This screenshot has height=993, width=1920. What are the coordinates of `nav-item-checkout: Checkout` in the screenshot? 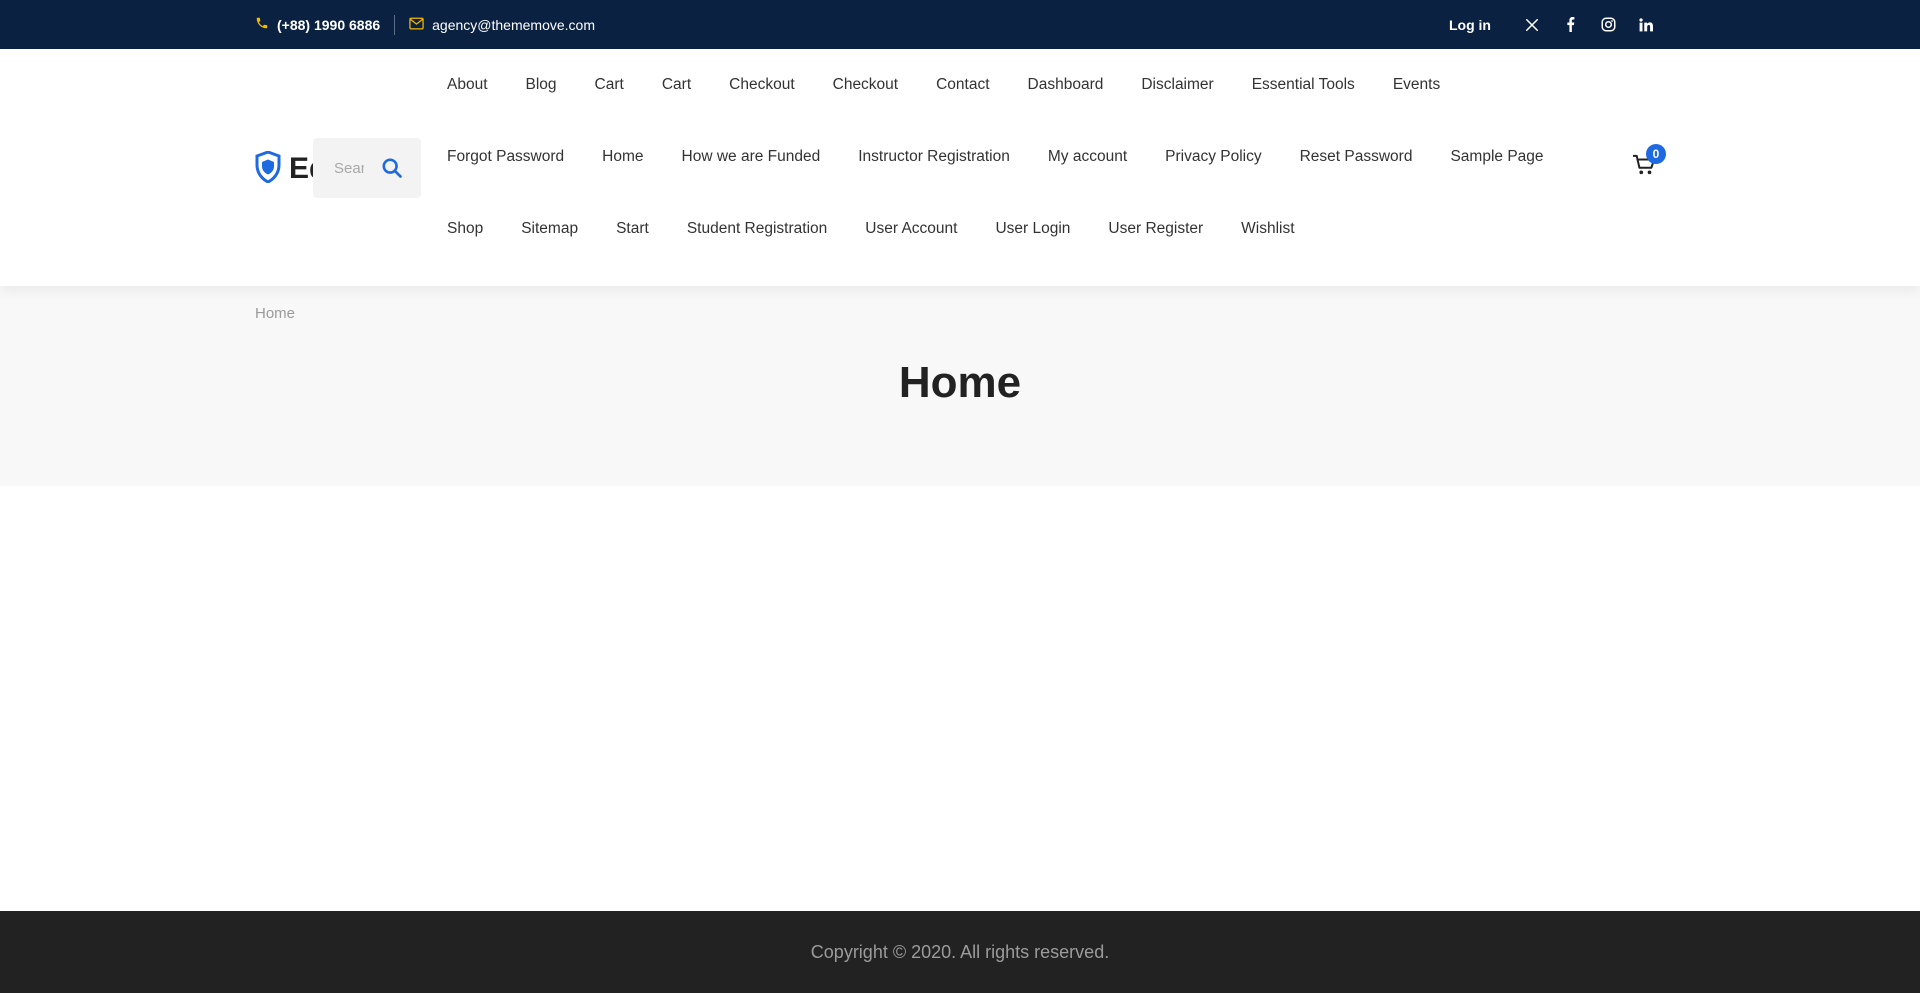 It's located at (761, 85).